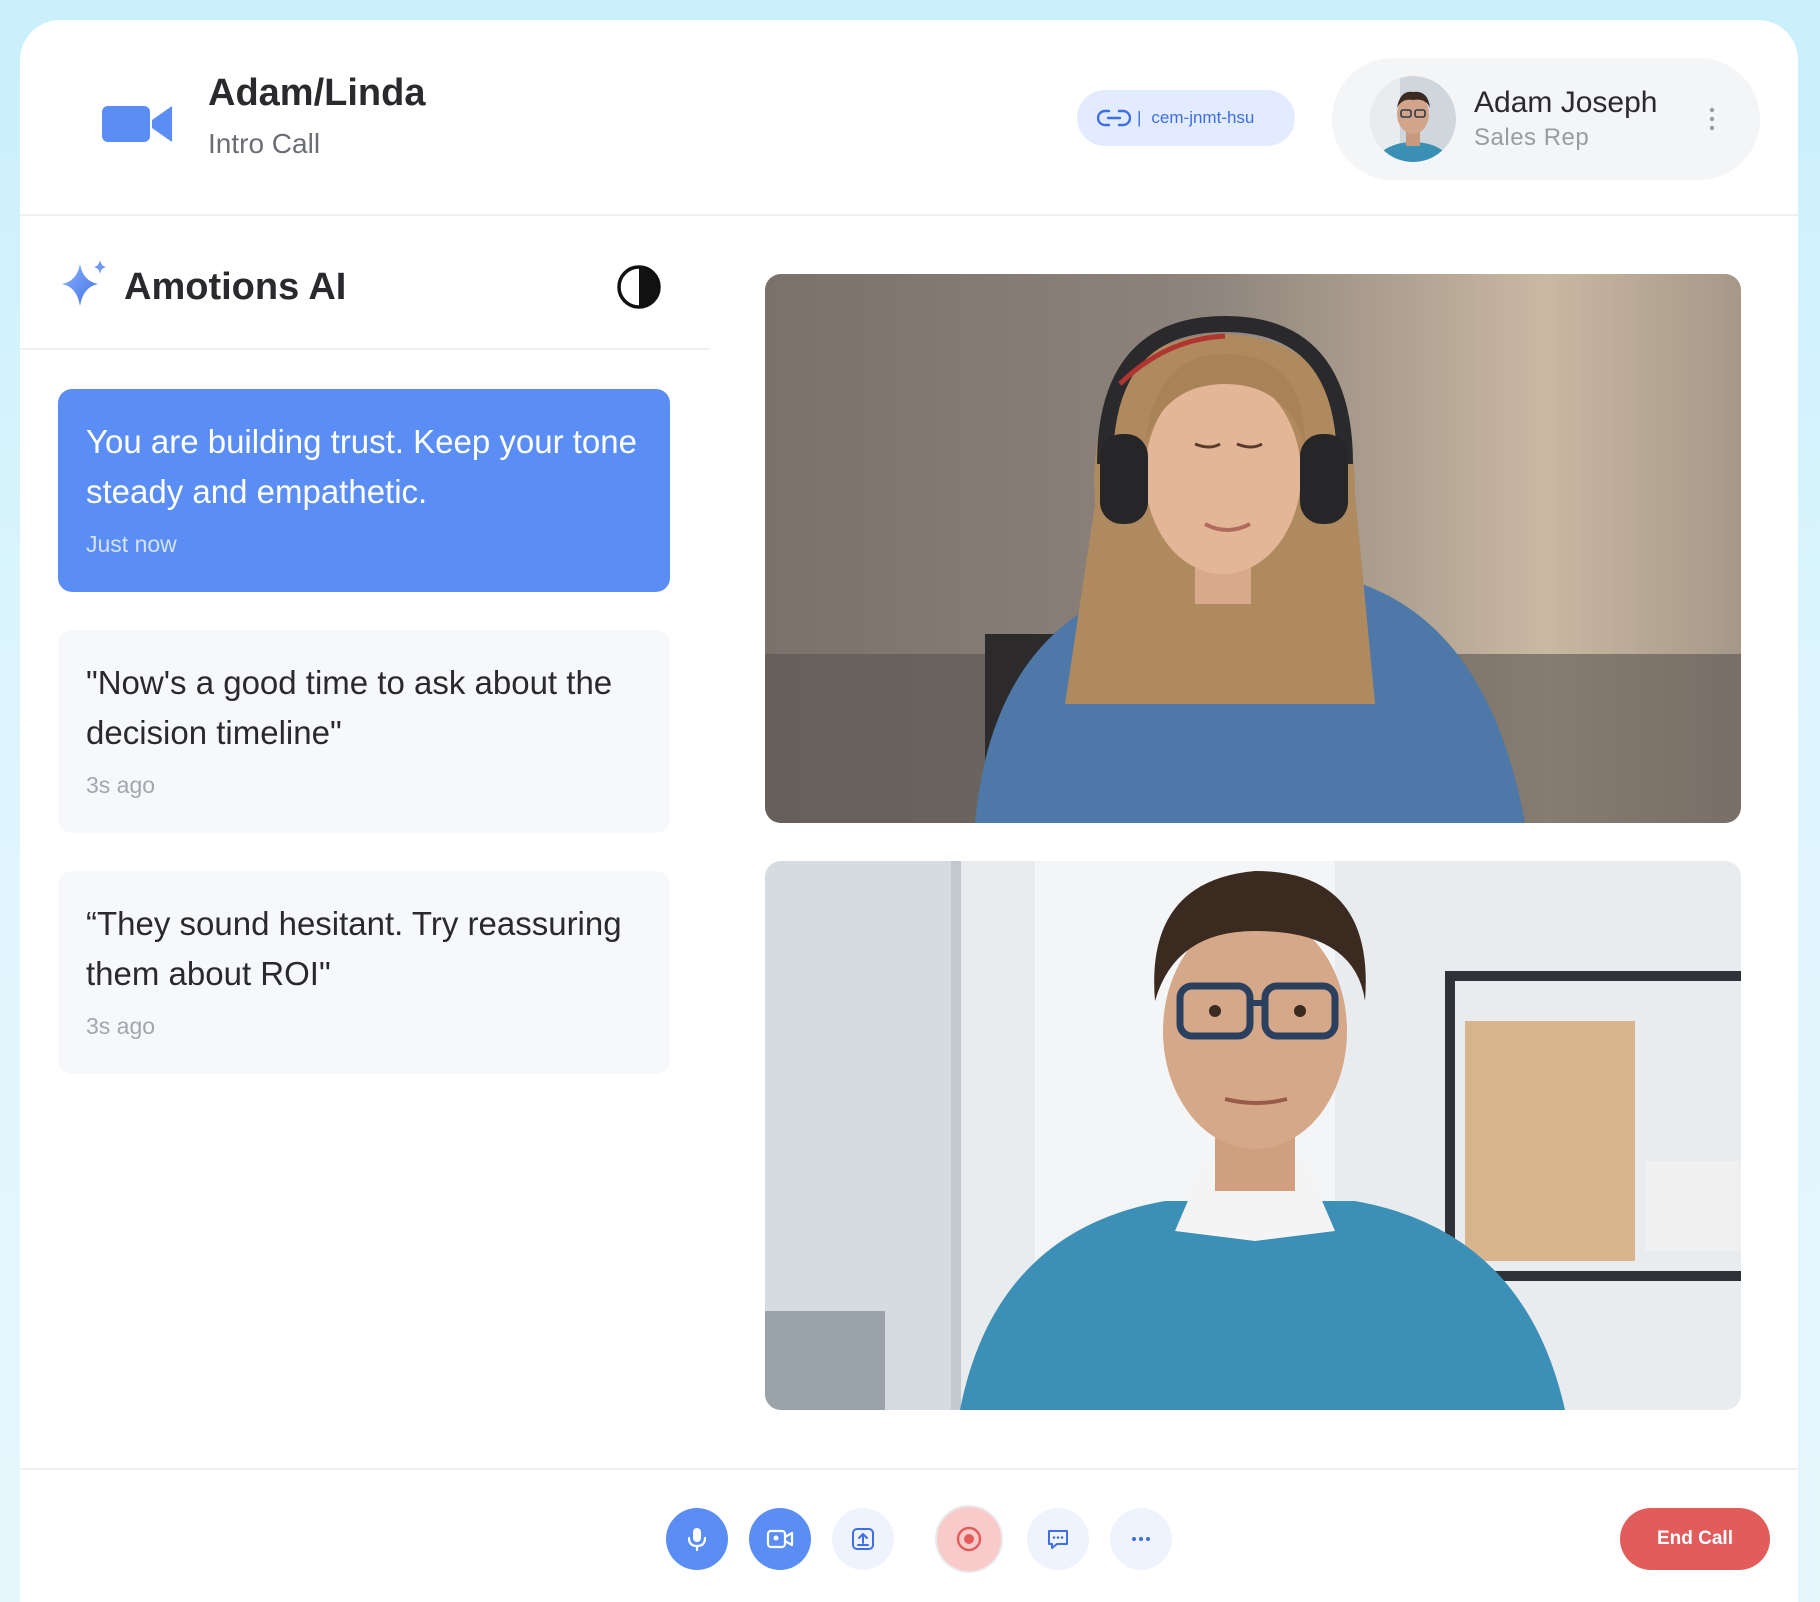 This screenshot has height=1602, width=1820. What do you see at coordinates (131, 544) in the screenshot?
I see `suggestion-time: Just now` at bounding box center [131, 544].